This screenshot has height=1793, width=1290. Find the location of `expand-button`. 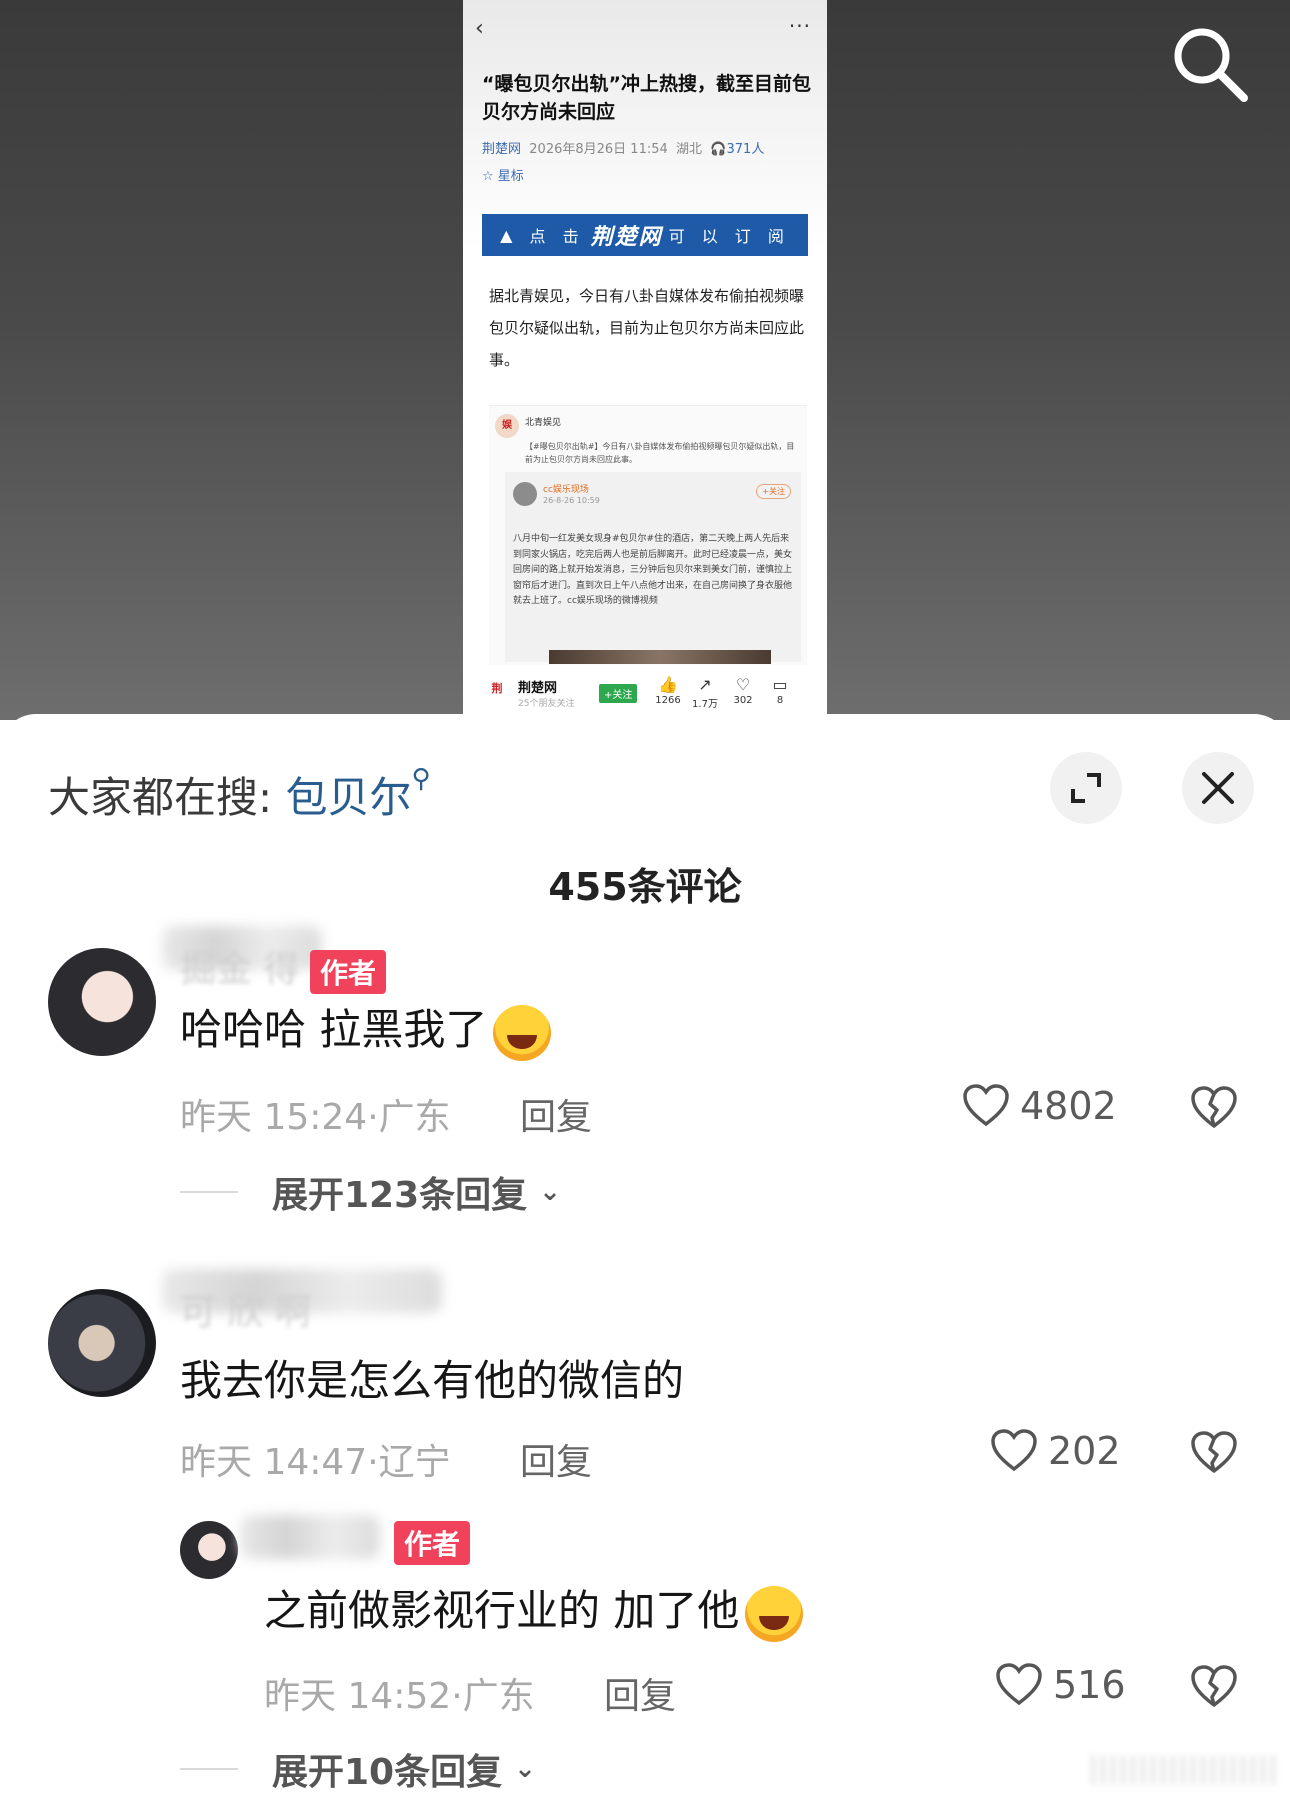

expand-button is located at coordinates (1086, 788).